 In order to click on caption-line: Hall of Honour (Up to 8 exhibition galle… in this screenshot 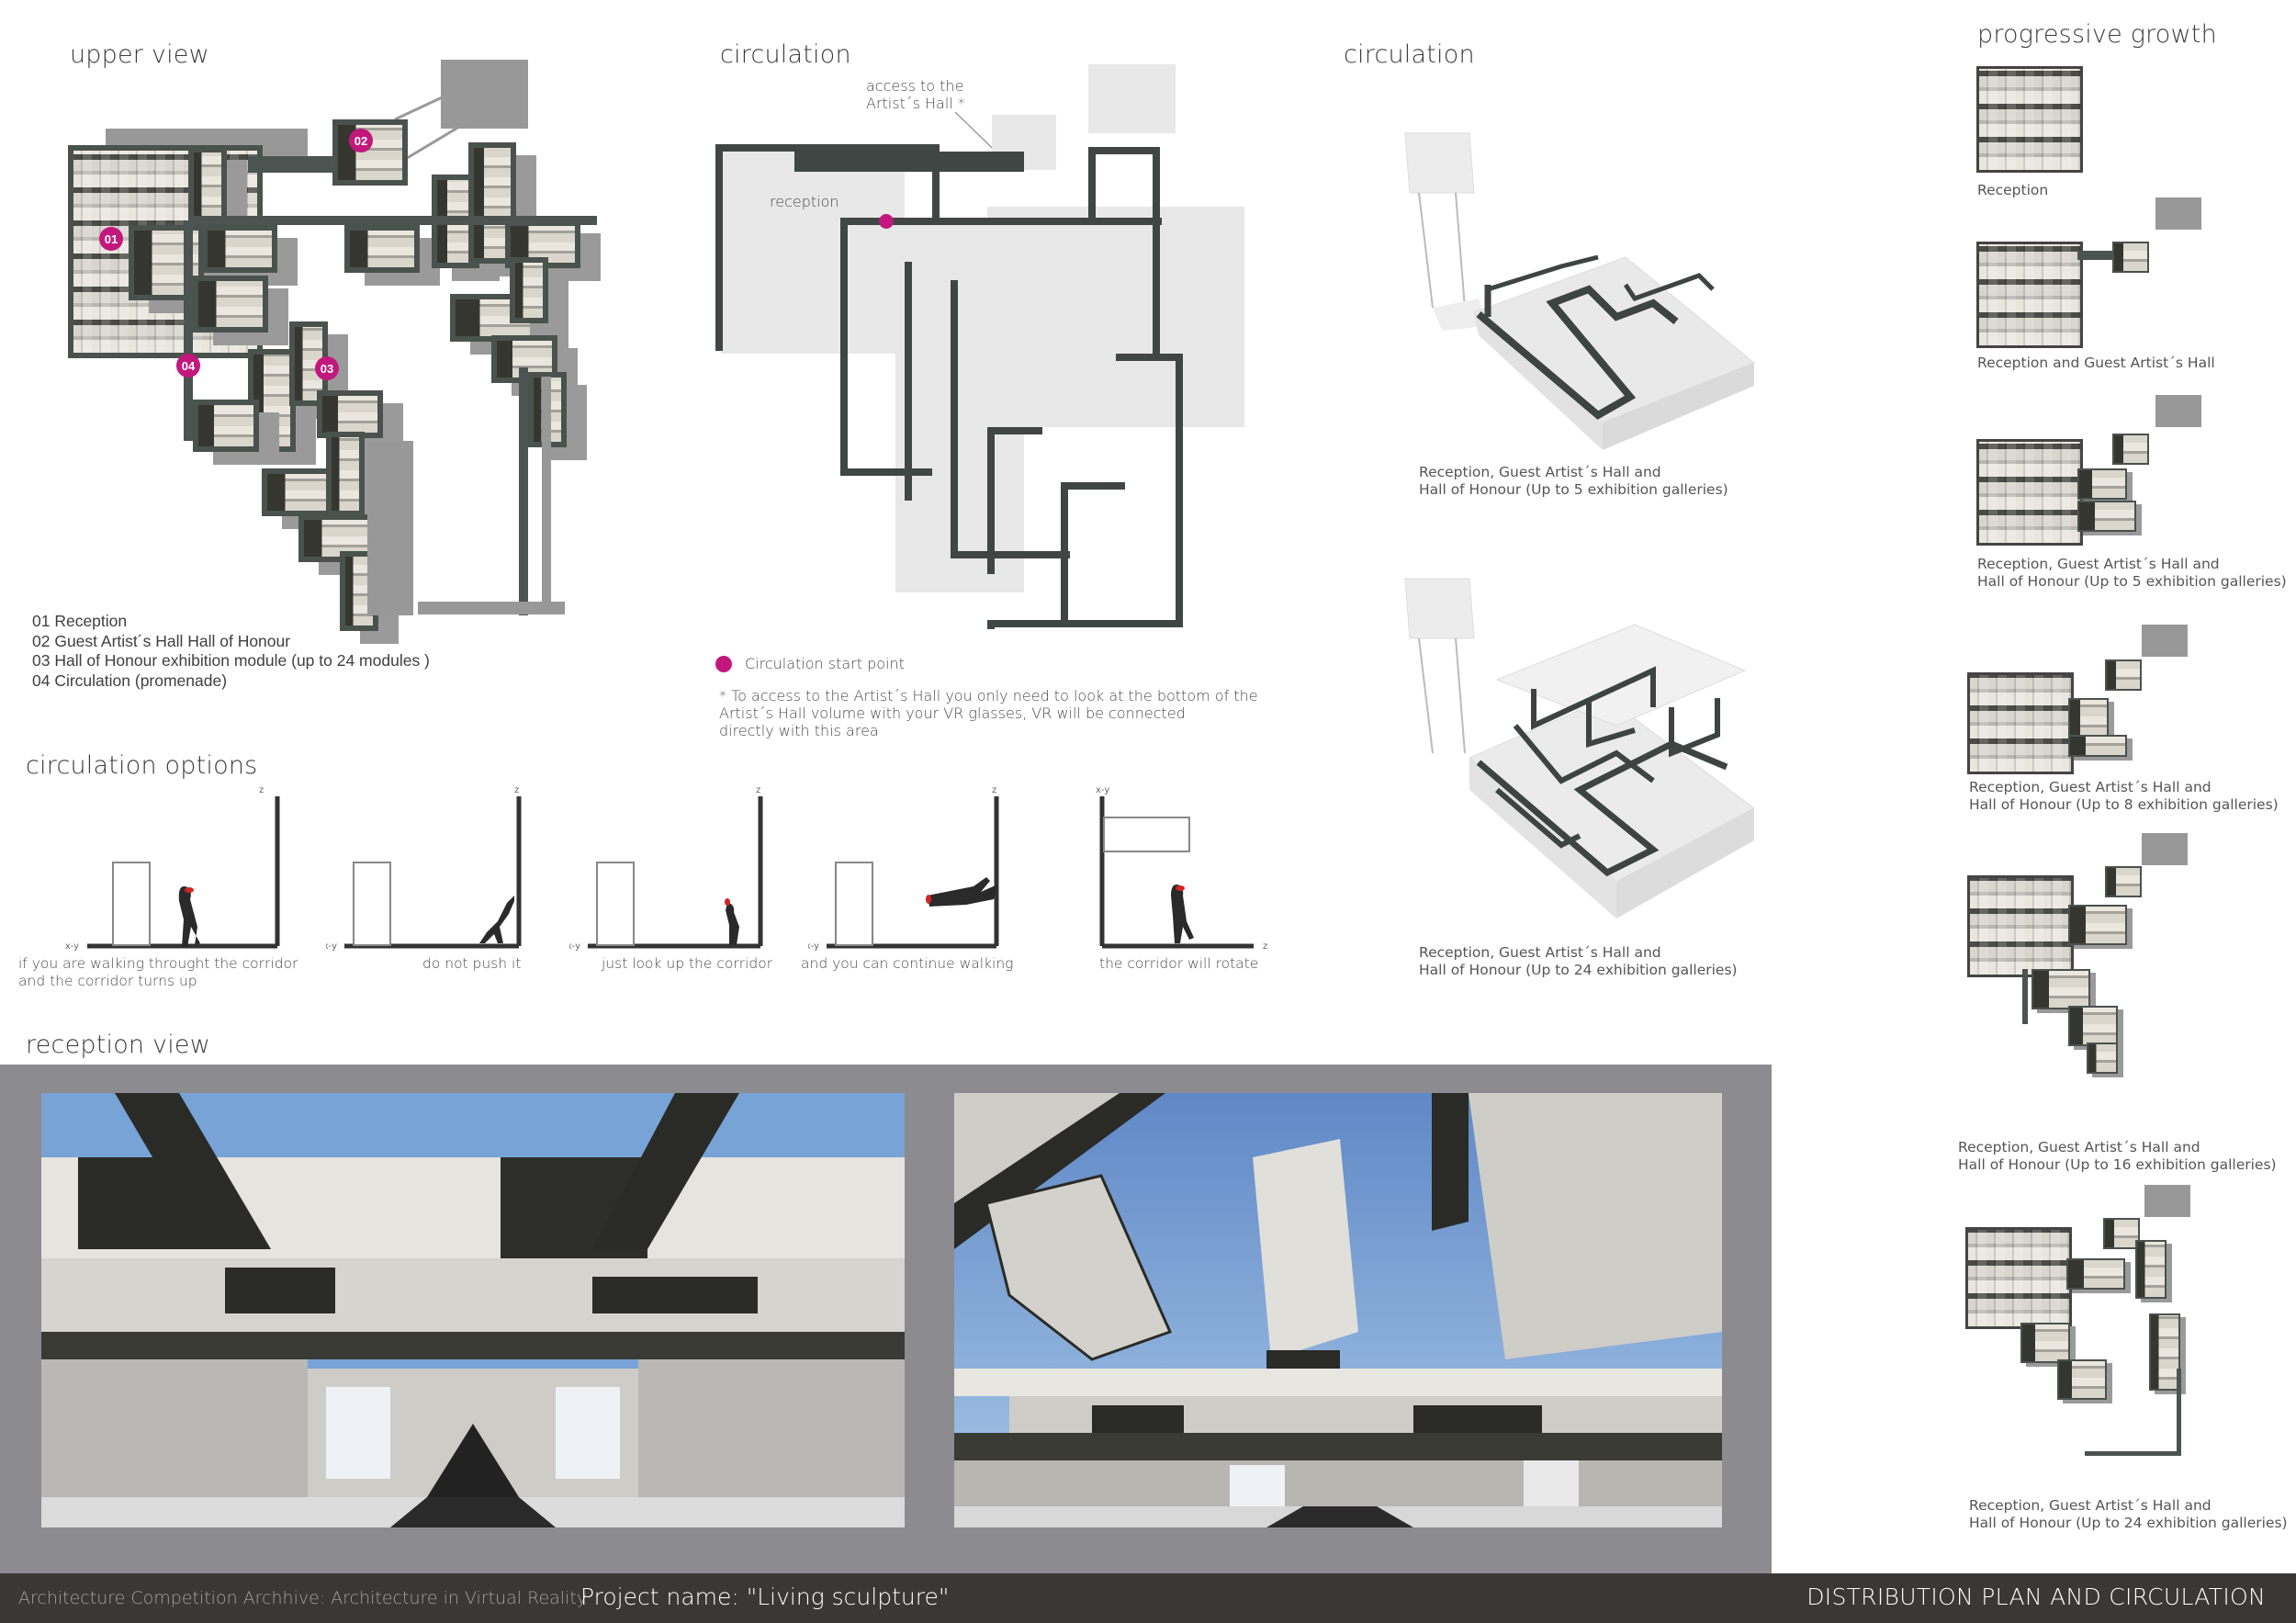, I will do `click(2124, 804)`.